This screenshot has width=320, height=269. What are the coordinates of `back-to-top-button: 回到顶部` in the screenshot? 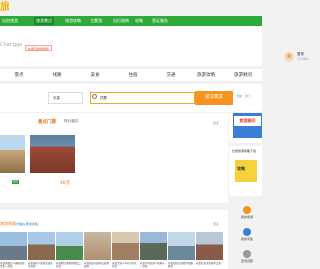 It's located at (247, 256).